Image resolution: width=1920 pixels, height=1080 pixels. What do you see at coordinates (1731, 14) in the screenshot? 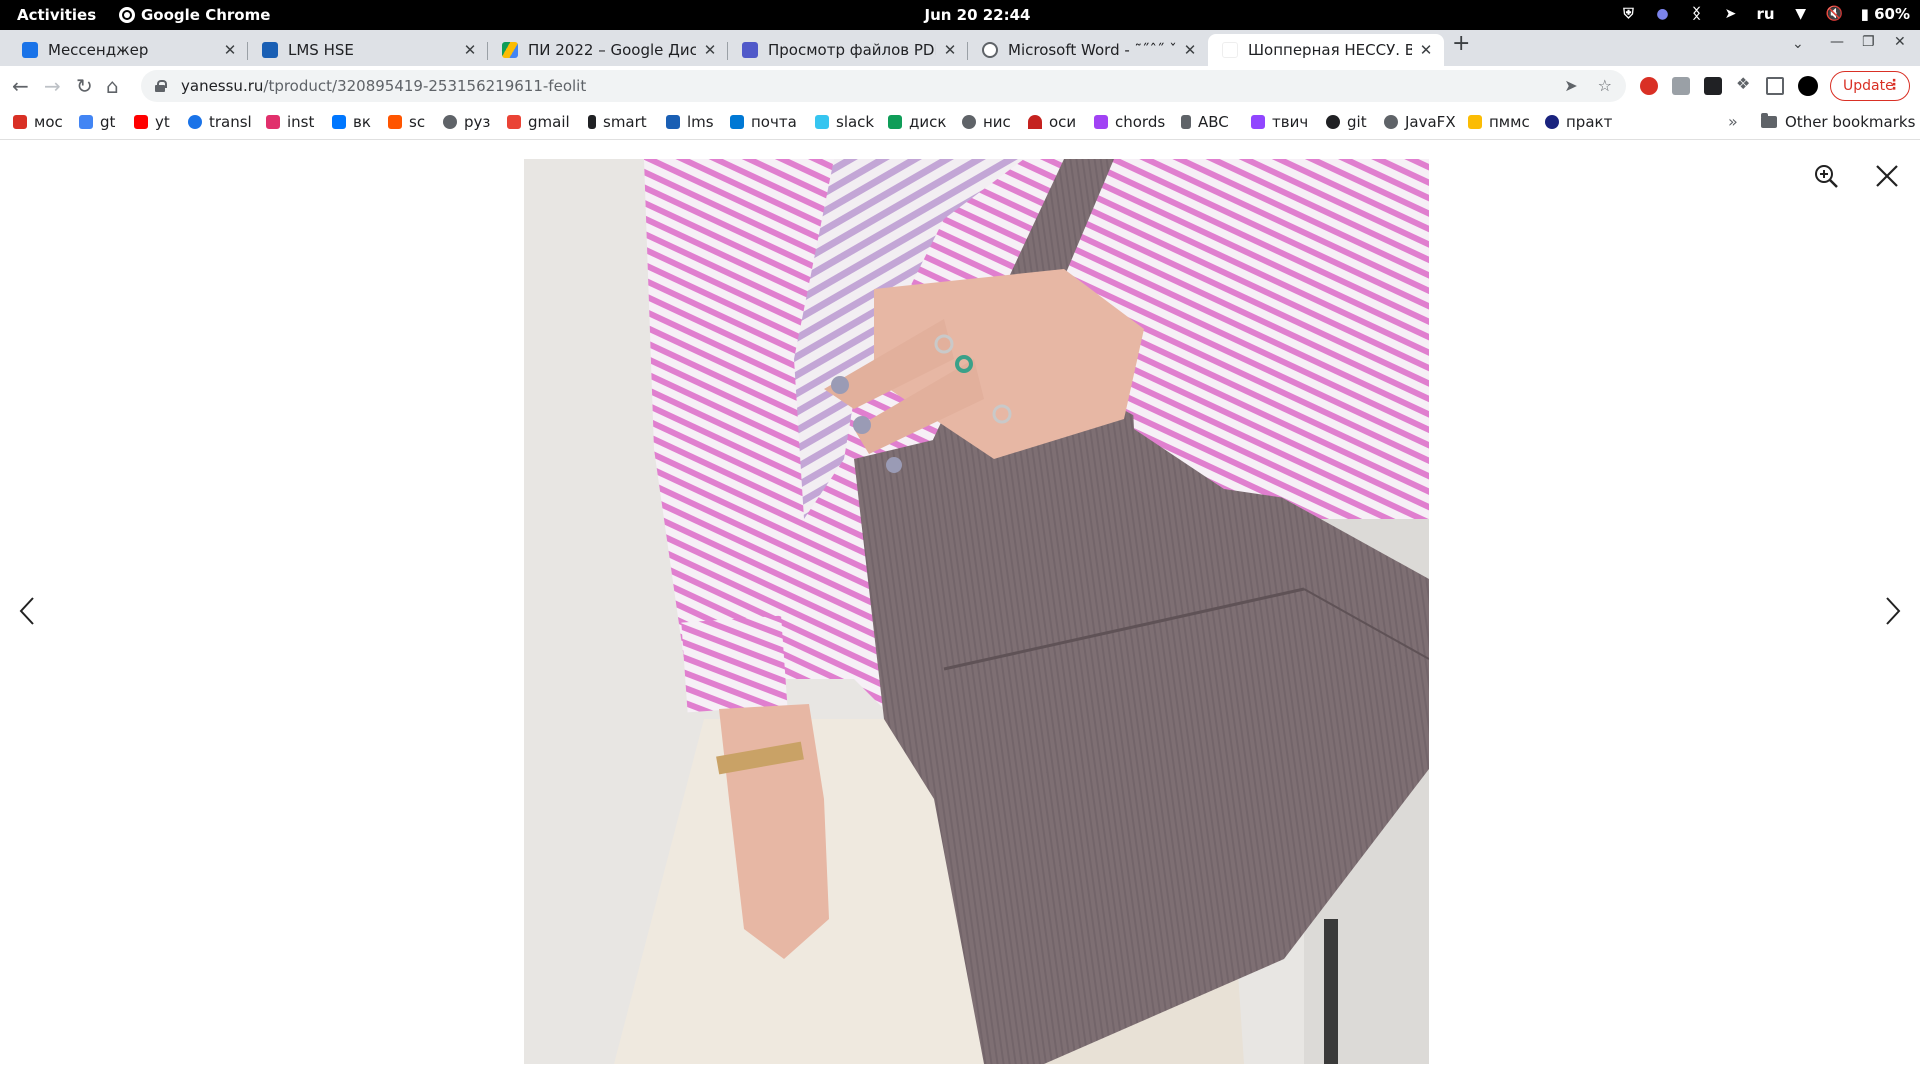
I see `telegram-icon: ➤` at bounding box center [1731, 14].